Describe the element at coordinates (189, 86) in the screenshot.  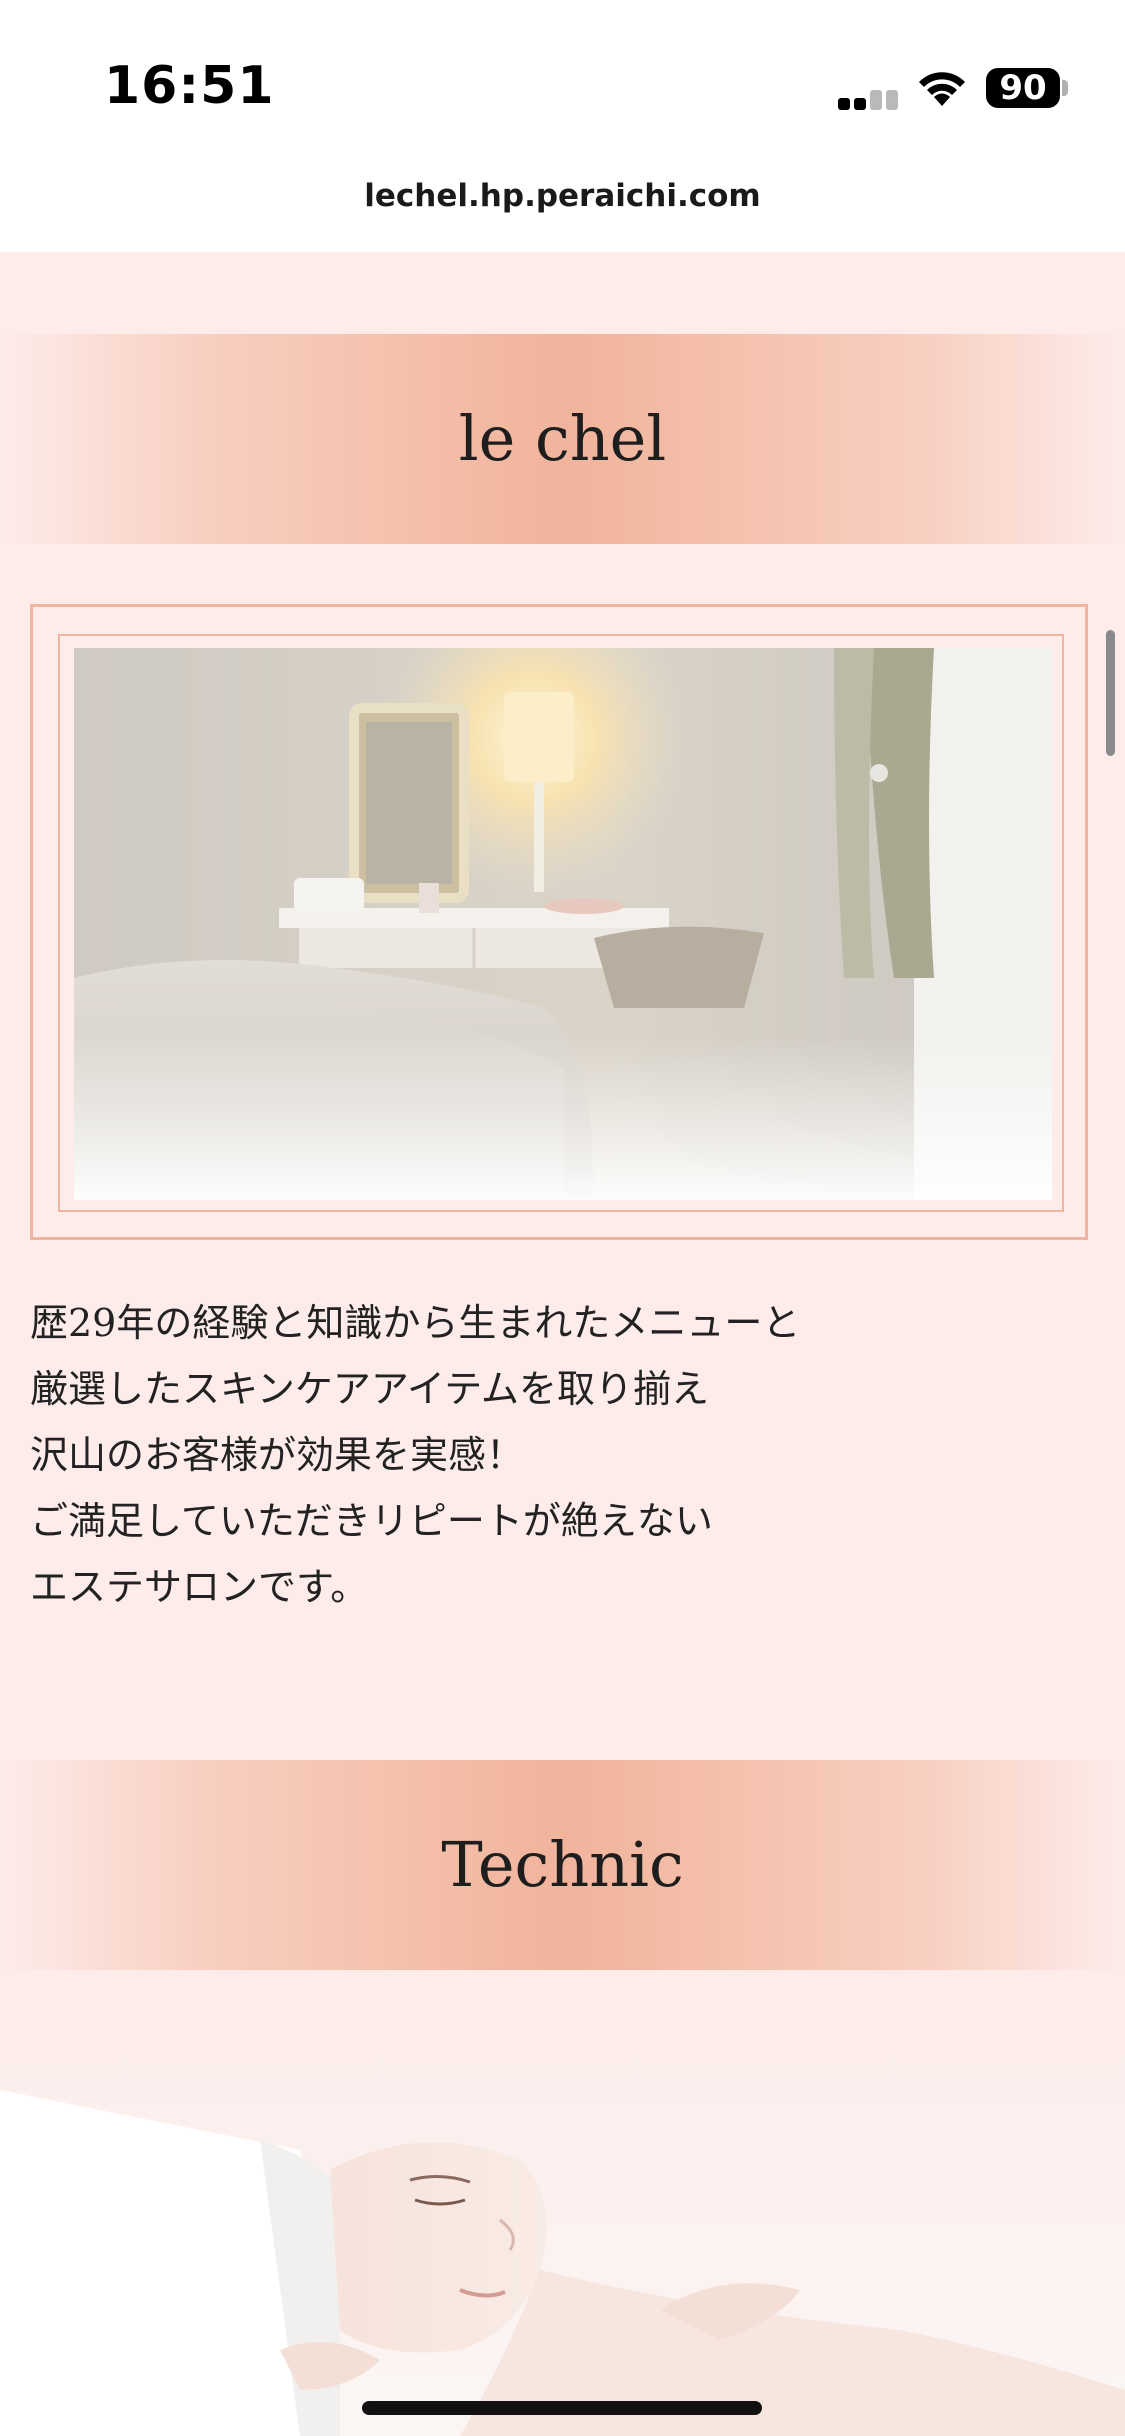
I see `status-time: 16:51` at that location.